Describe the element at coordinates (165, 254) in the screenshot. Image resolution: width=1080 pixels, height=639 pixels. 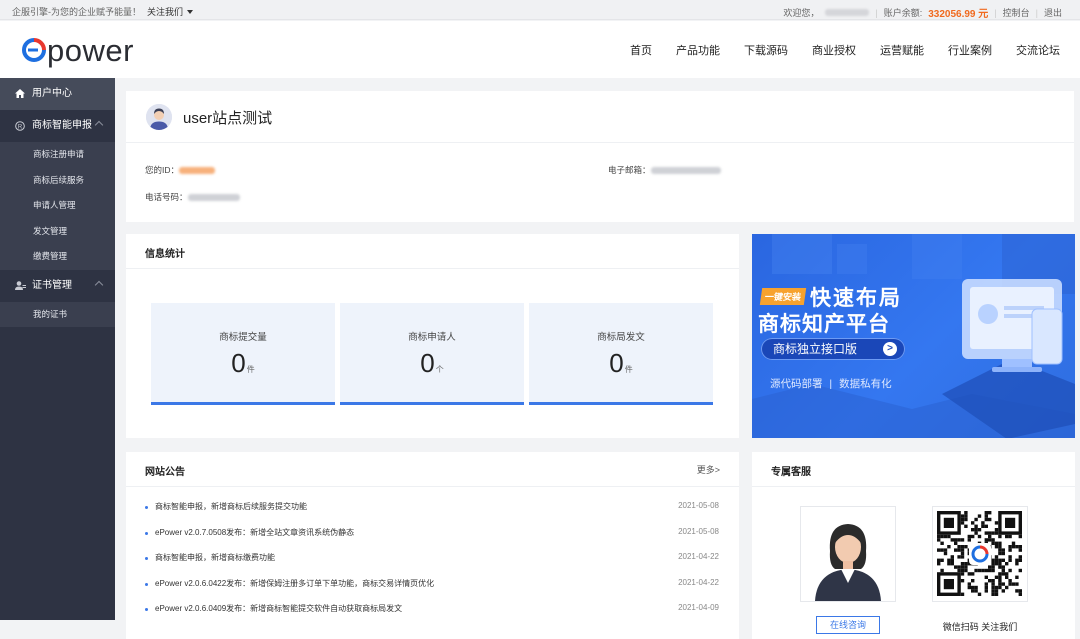
I see `stats-title: 信息统计` at that location.